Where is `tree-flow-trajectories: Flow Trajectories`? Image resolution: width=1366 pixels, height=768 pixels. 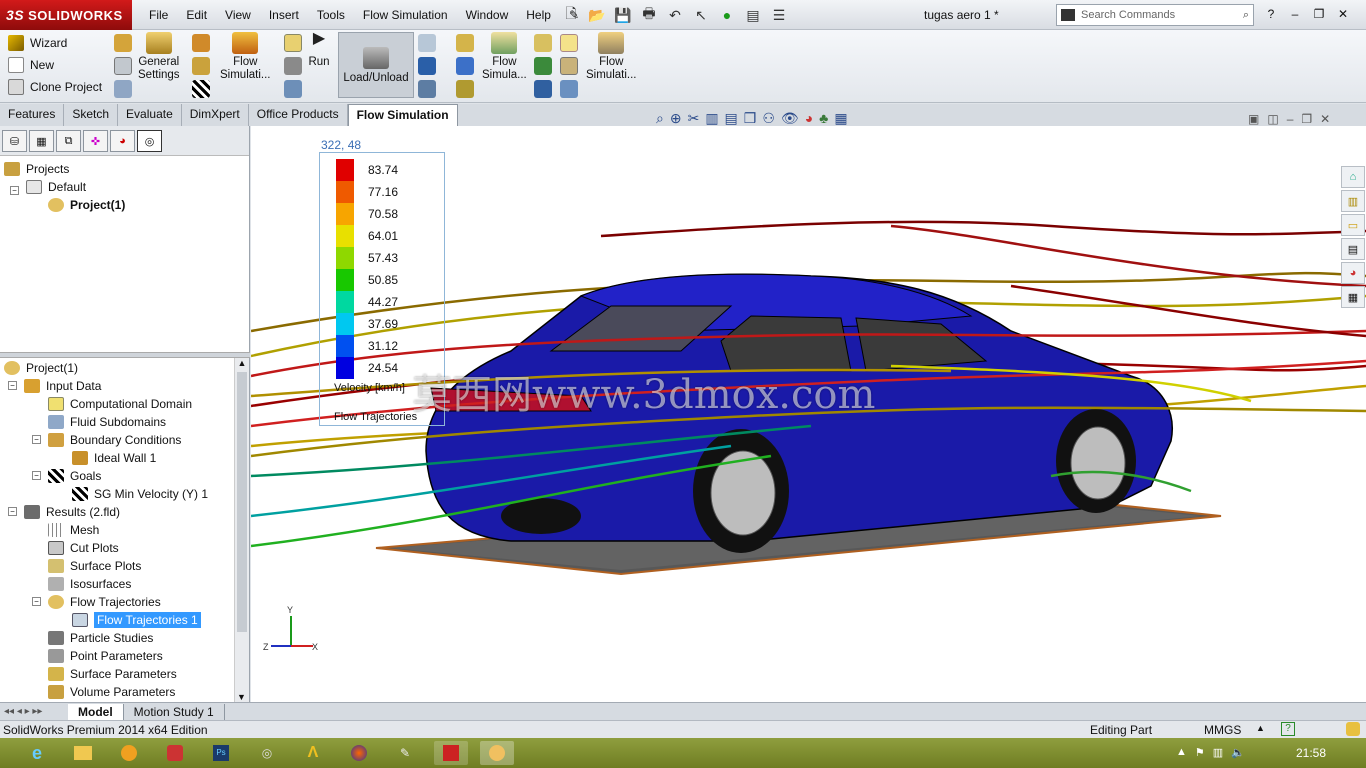
tree-flow-trajectories: Flow Trajectories is located at coordinates (104, 602).